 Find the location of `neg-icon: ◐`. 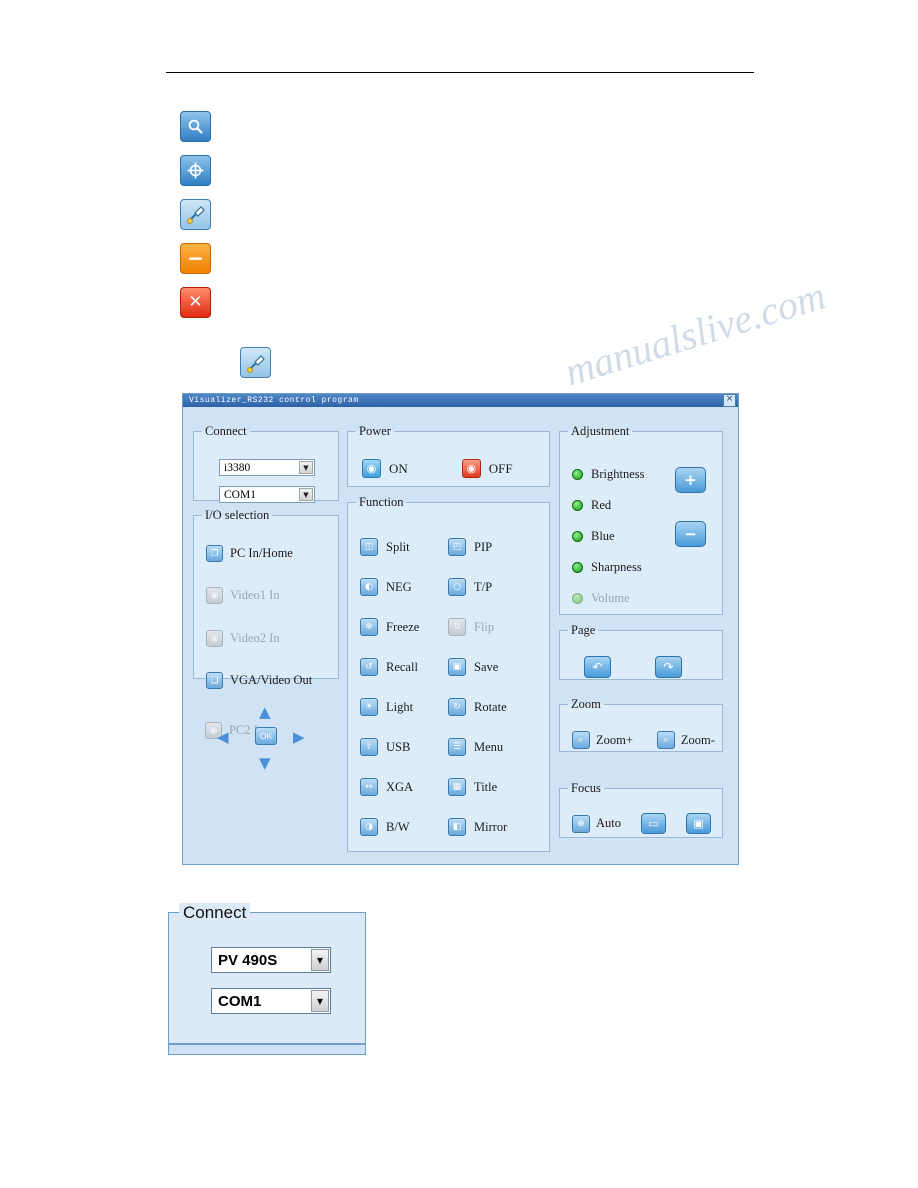

neg-icon: ◐ is located at coordinates (369, 587).